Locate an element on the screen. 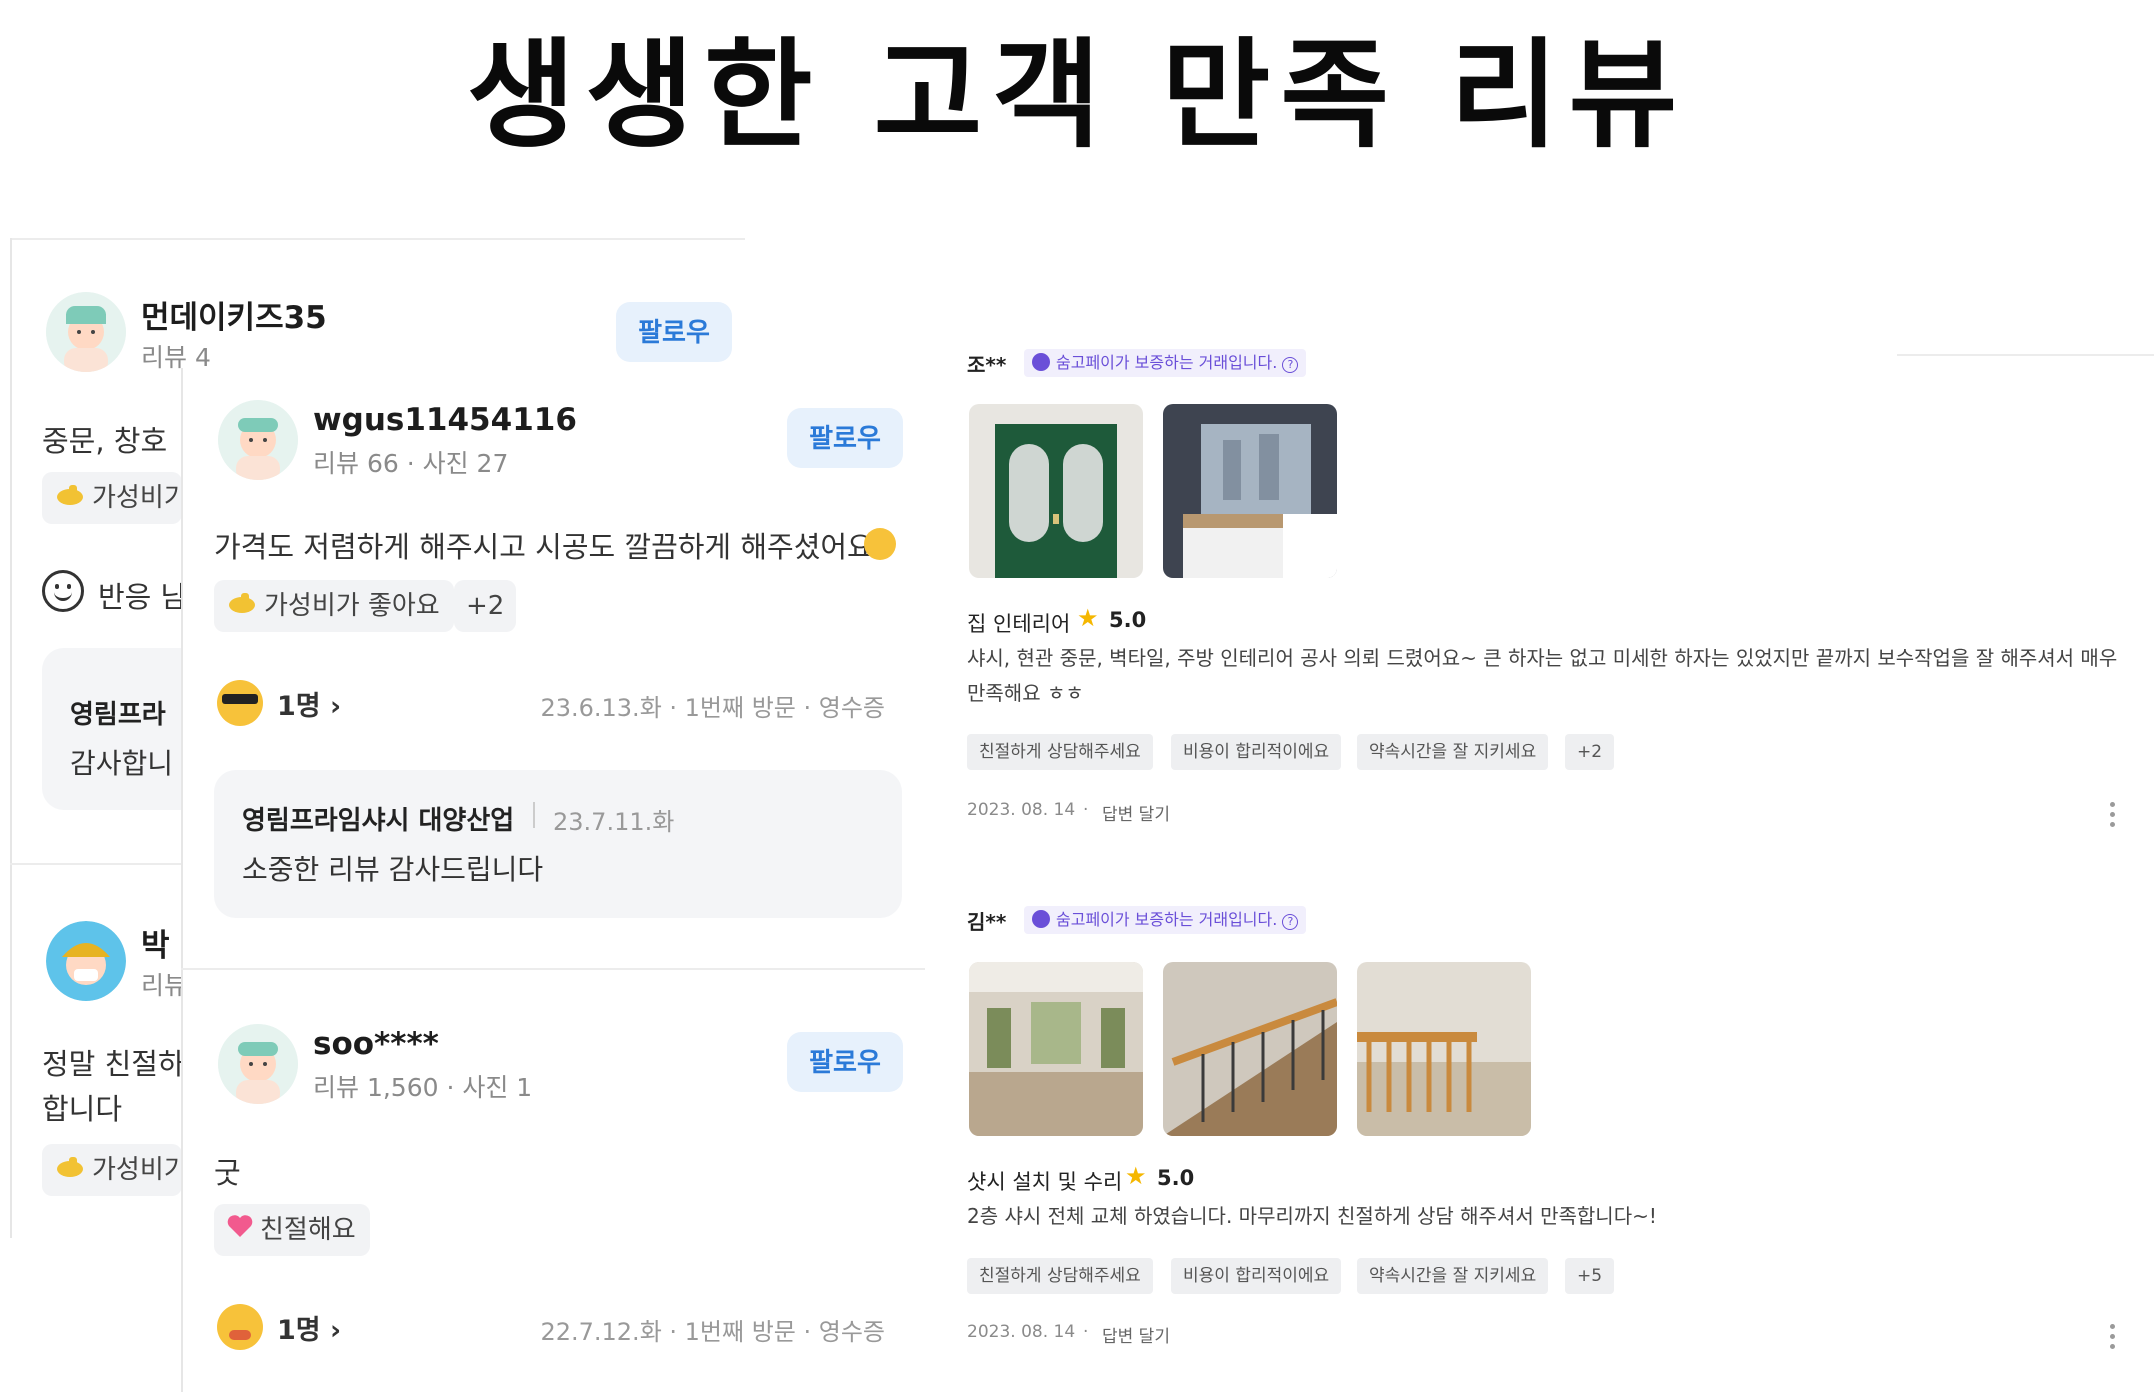 The image size is (2154, 1392). visit-info: 23.6.13.화 · 1번째 방문 · 영수증 is located at coordinates (712, 708).